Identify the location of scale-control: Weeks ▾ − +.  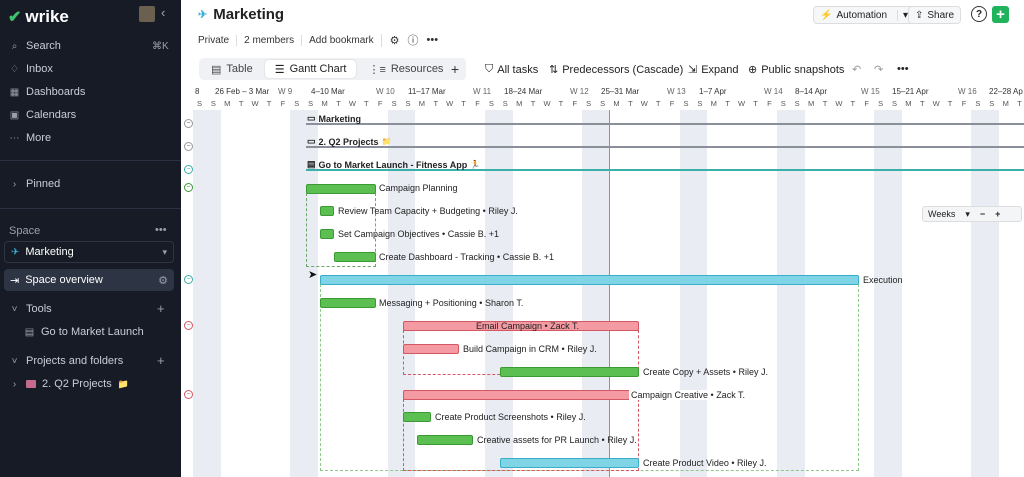
(972, 214).